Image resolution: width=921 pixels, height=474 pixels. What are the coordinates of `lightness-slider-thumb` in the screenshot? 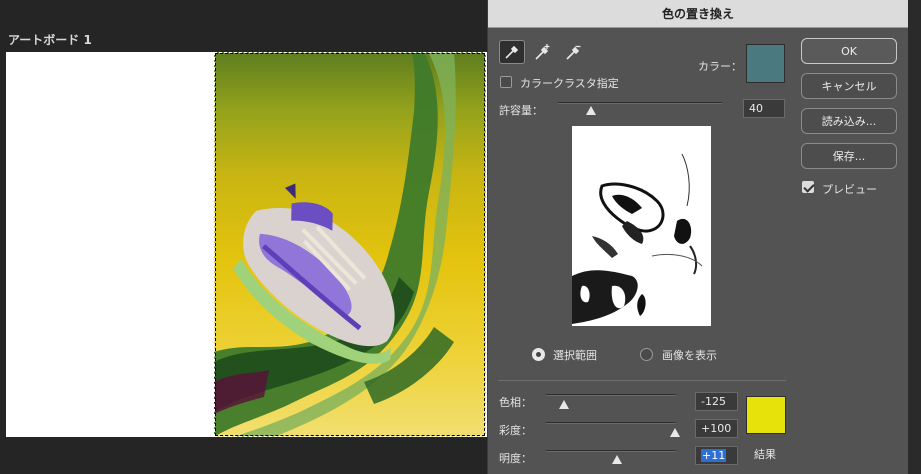 It's located at (617, 459).